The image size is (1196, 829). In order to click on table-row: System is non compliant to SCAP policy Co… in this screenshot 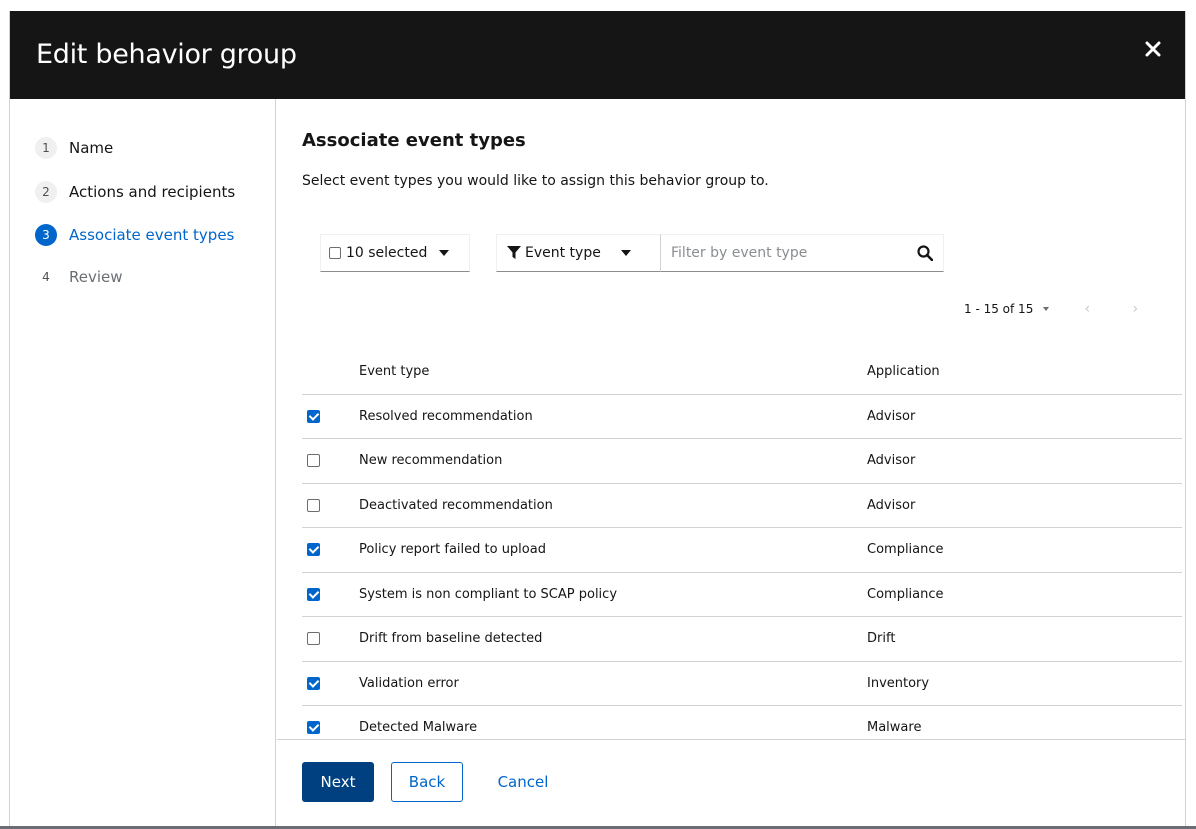, I will do `click(742, 594)`.